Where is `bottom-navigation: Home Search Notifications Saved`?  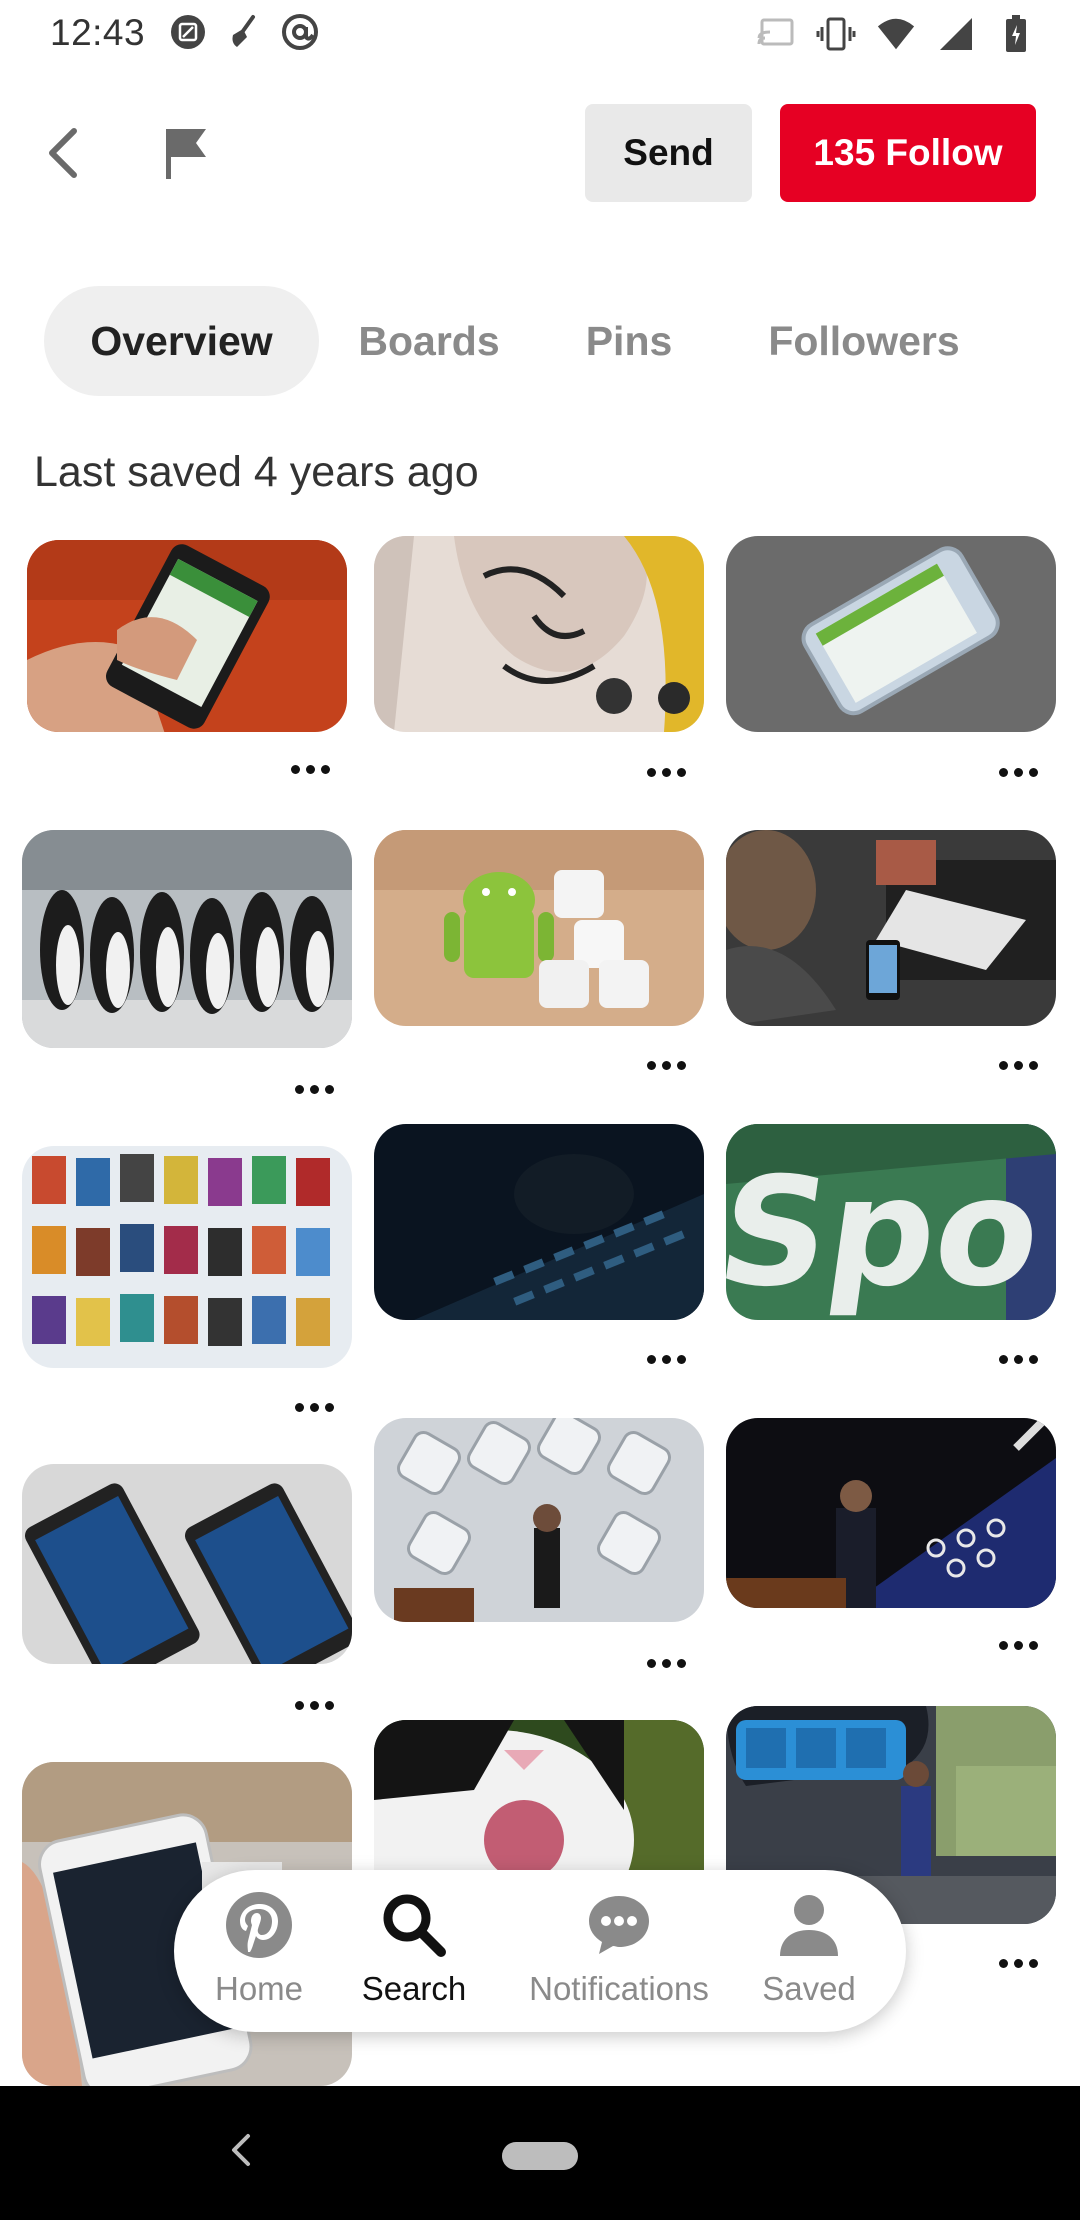
bottom-navigation: Home Search Notifications Saved is located at coordinates (540, 1951).